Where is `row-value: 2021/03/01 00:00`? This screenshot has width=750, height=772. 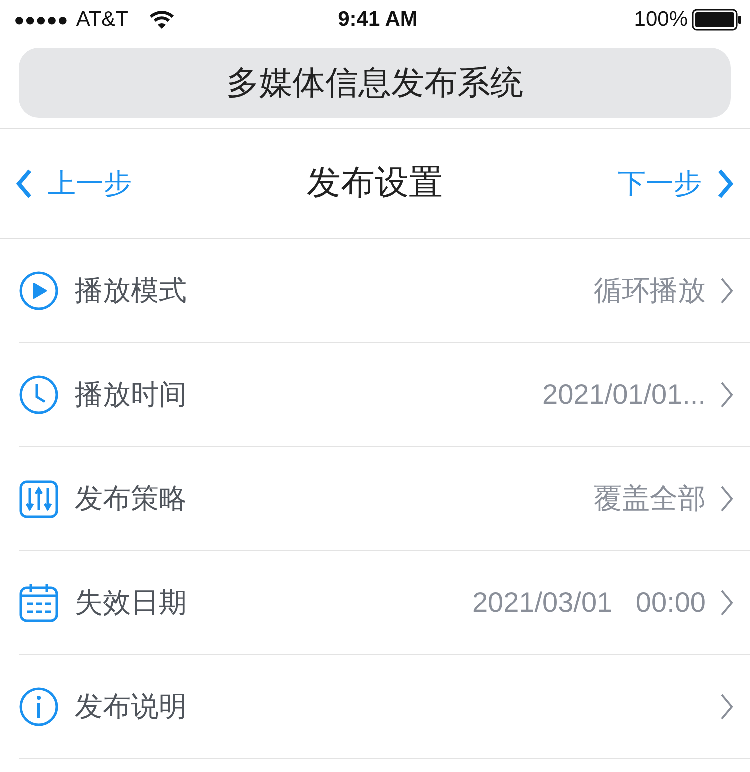
row-value: 2021/03/01 00:00 is located at coordinates (589, 603).